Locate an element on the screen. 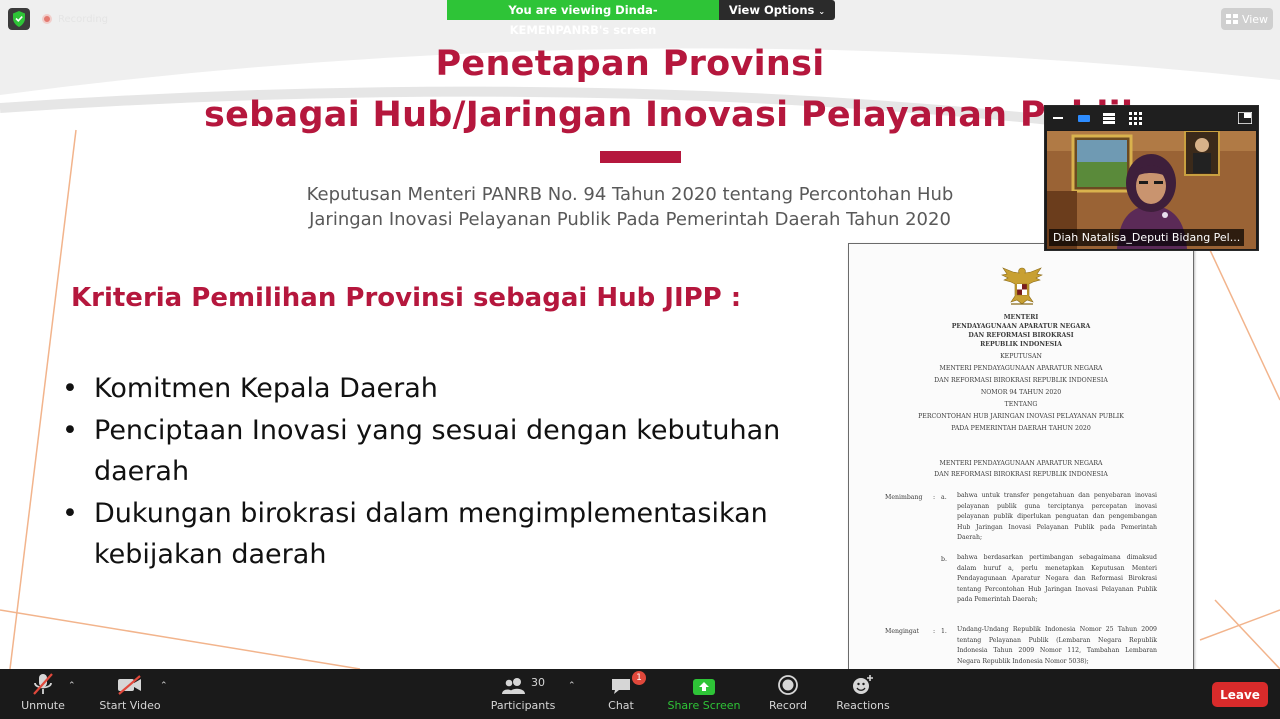 The width and height of the screenshot is (1280, 719). start-video-label: Start Video is located at coordinates (130, 705).